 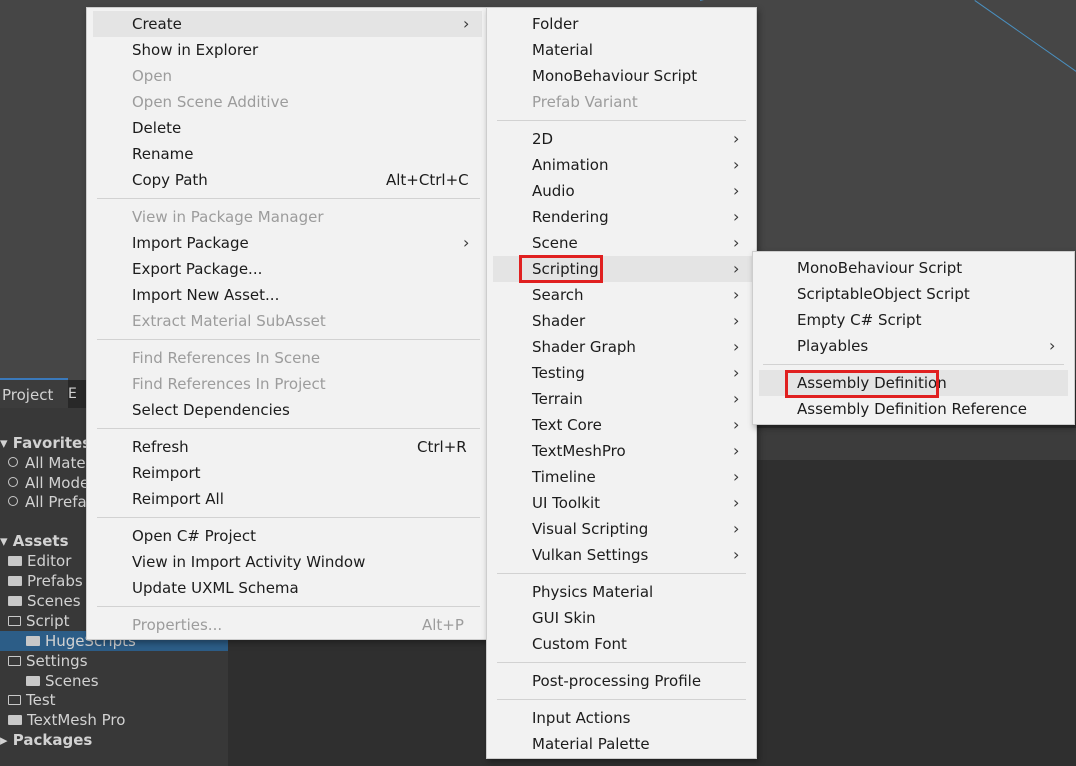 What do you see at coordinates (622, 592) in the screenshot?
I see `menu-item-physics-material: Physics Material` at bounding box center [622, 592].